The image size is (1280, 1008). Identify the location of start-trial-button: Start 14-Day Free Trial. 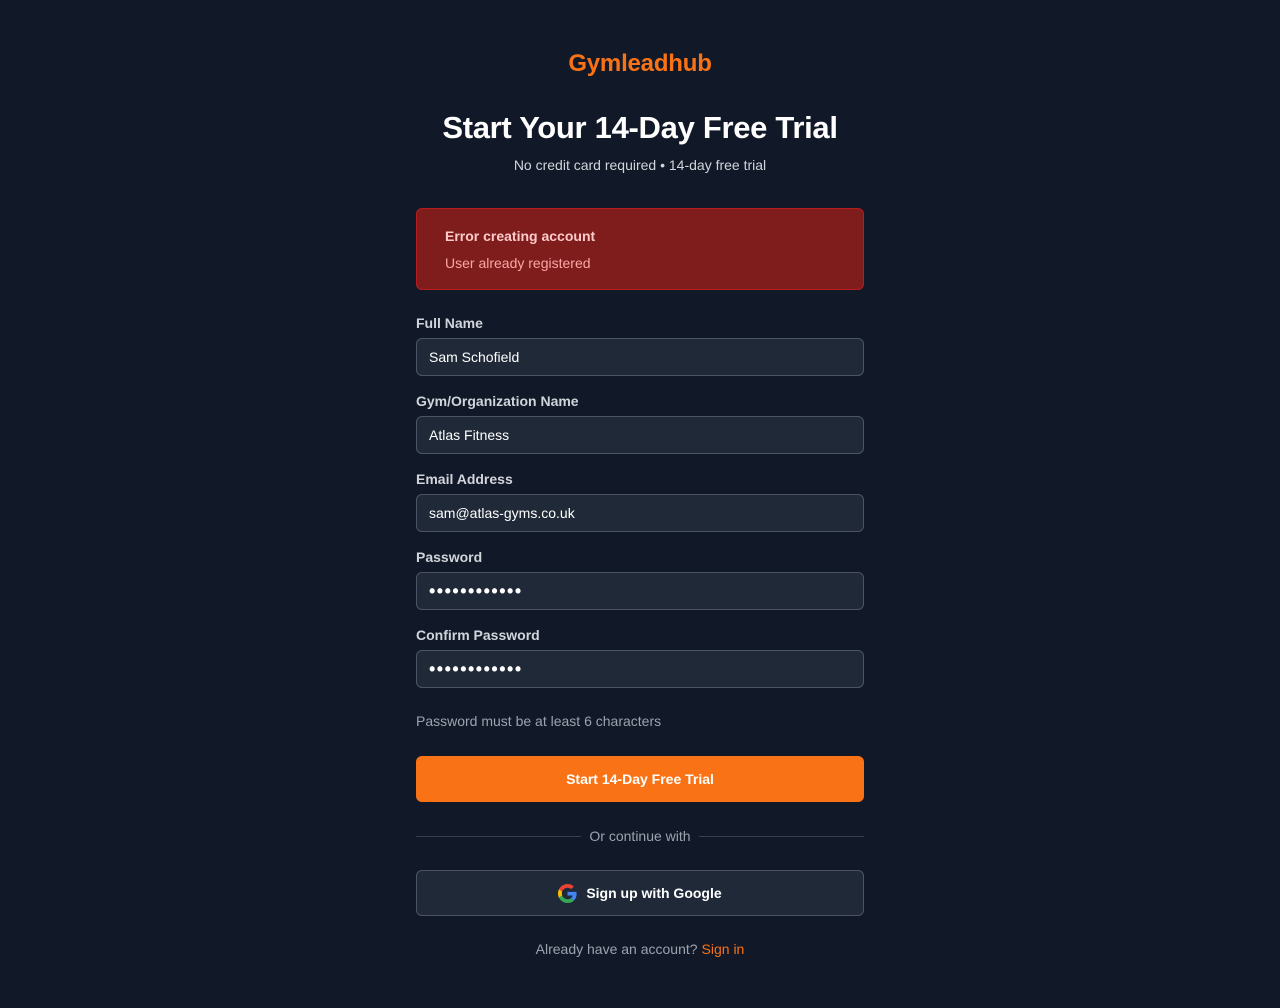
(640, 779).